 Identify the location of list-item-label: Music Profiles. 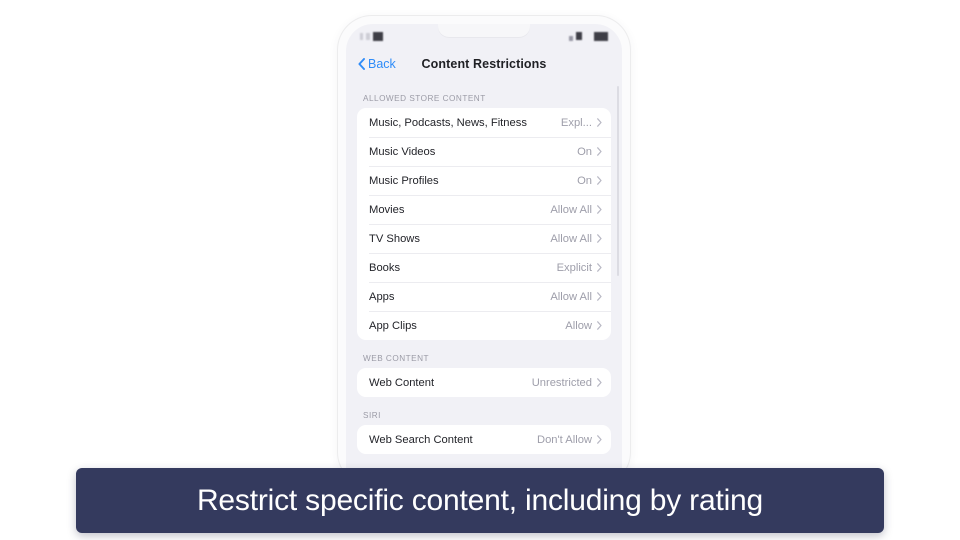
(404, 180).